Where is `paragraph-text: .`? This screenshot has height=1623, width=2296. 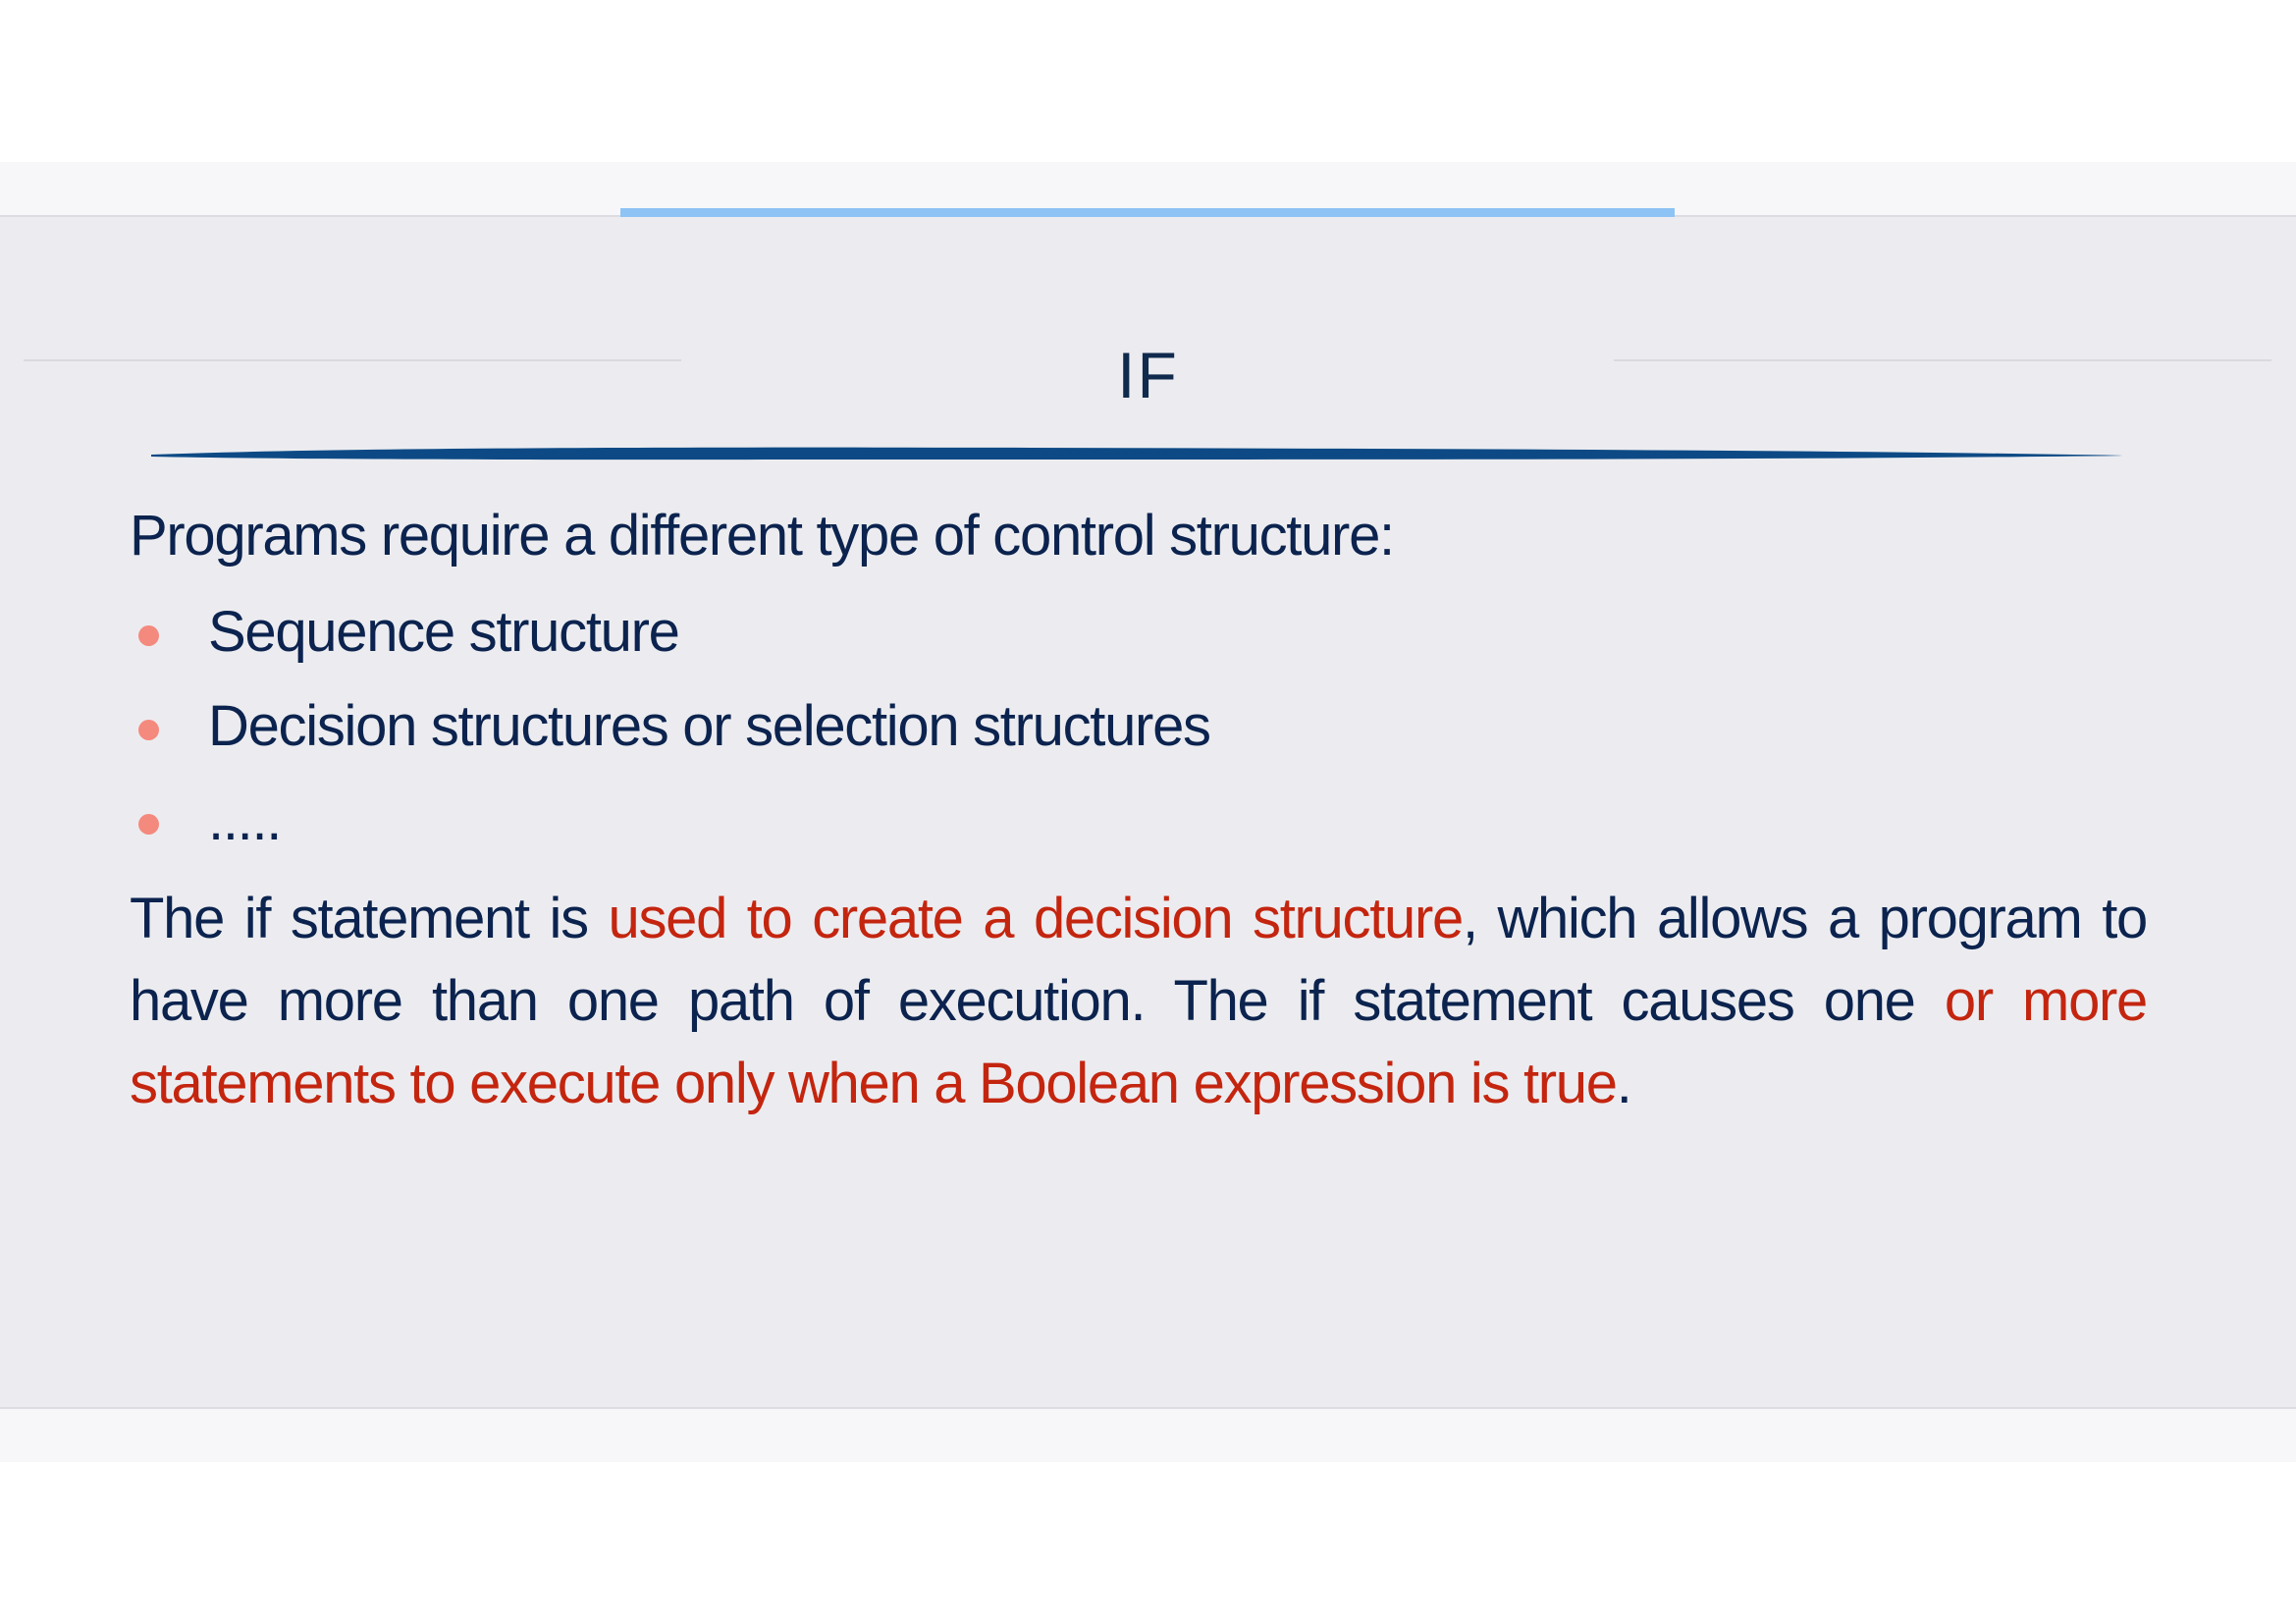
paragraph-text: . is located at coordinates (1624, 1083).